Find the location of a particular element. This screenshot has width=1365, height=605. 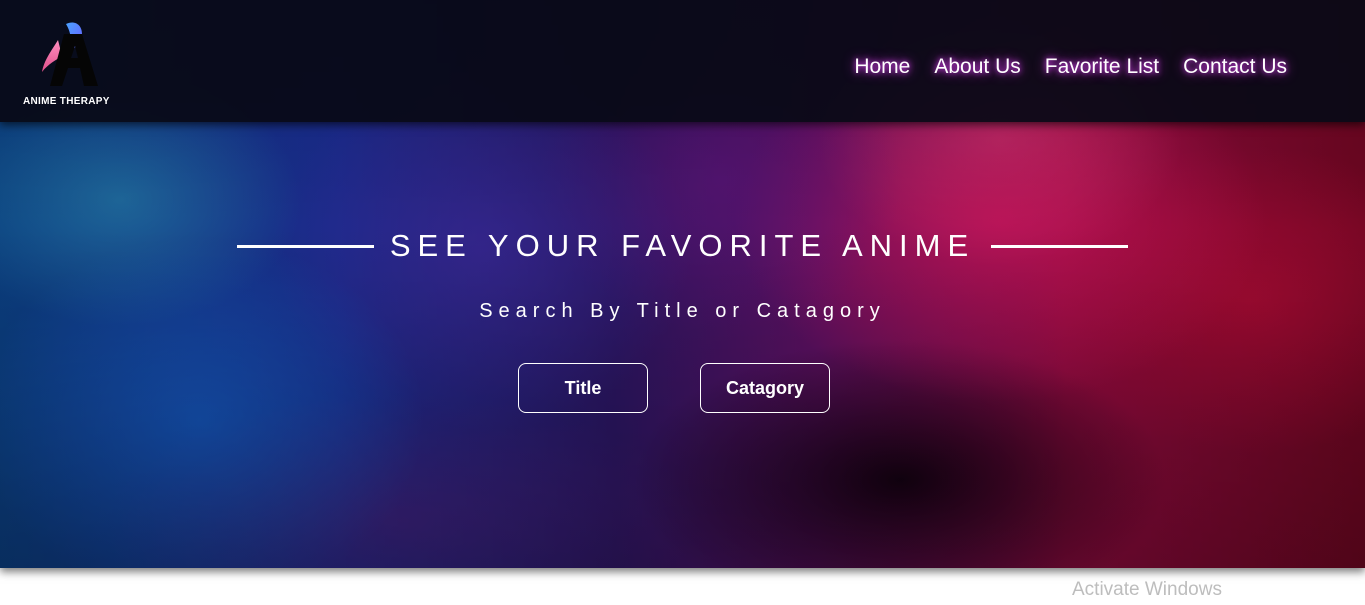

anime-therapy-logo-icon is located at coordinates (70, 54).